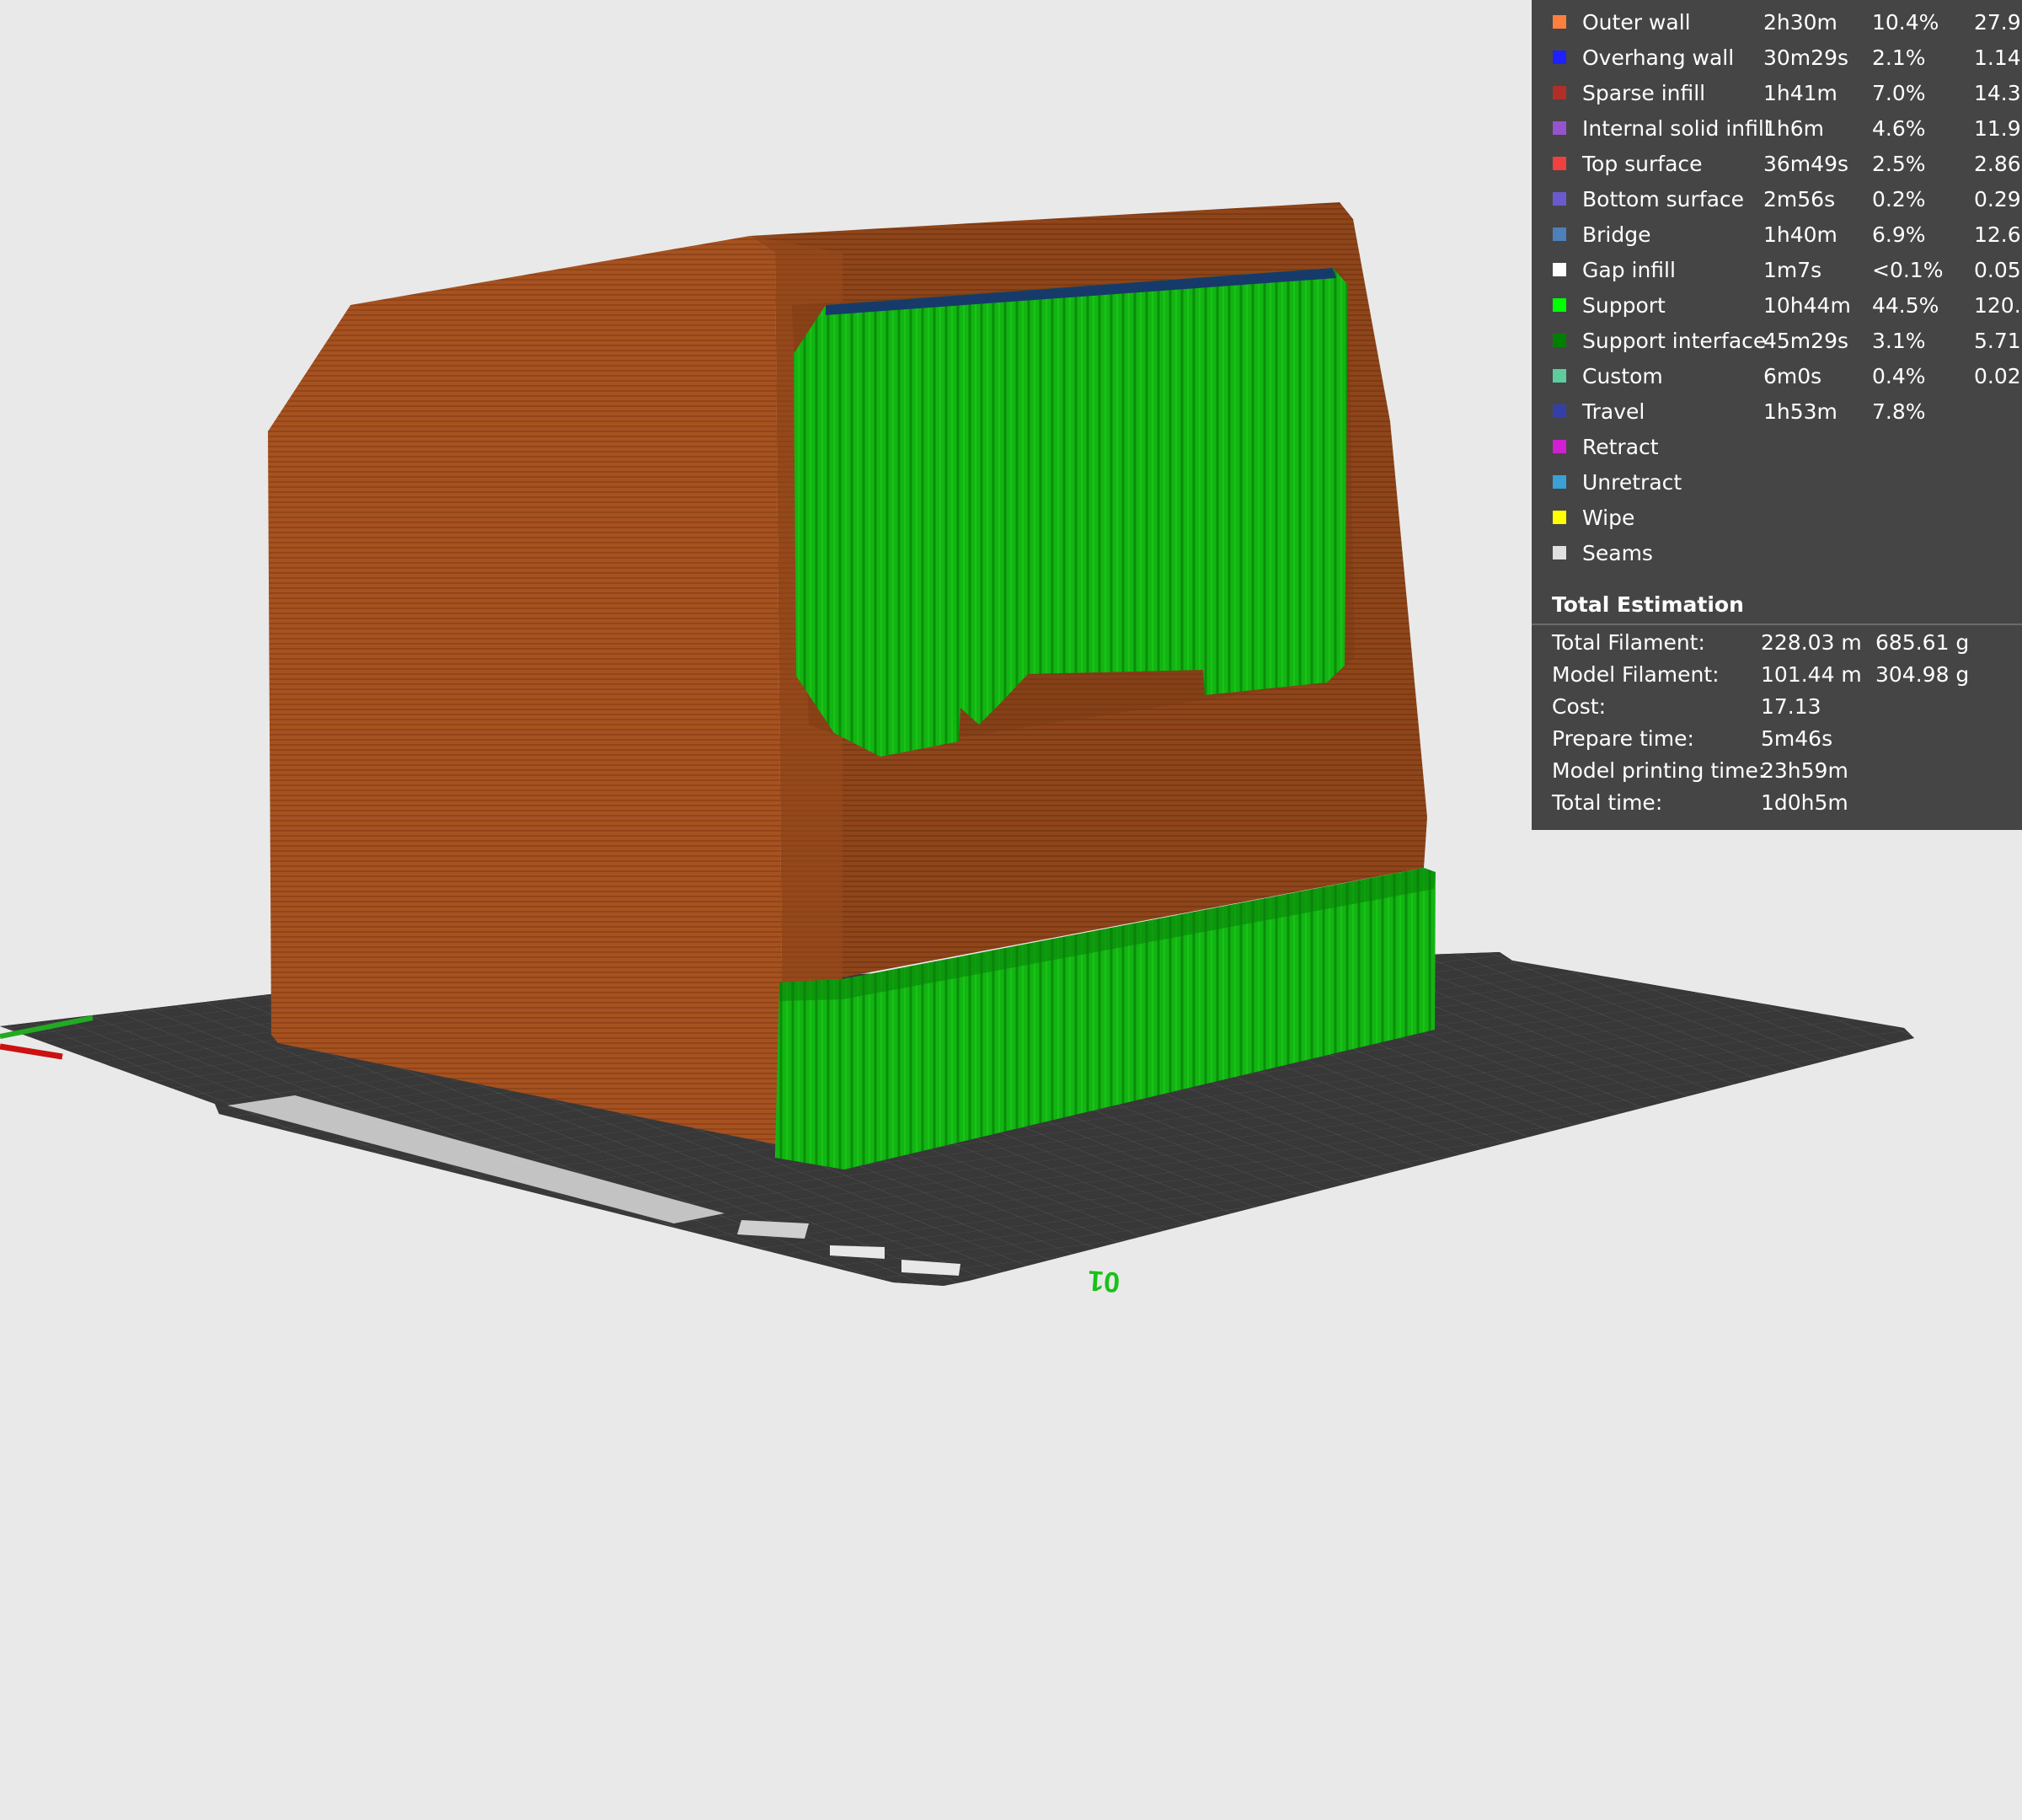  Describe the element at coordinates (1905, 305) in the screenshot. I see `legend-percent: 44.5%` at that location.